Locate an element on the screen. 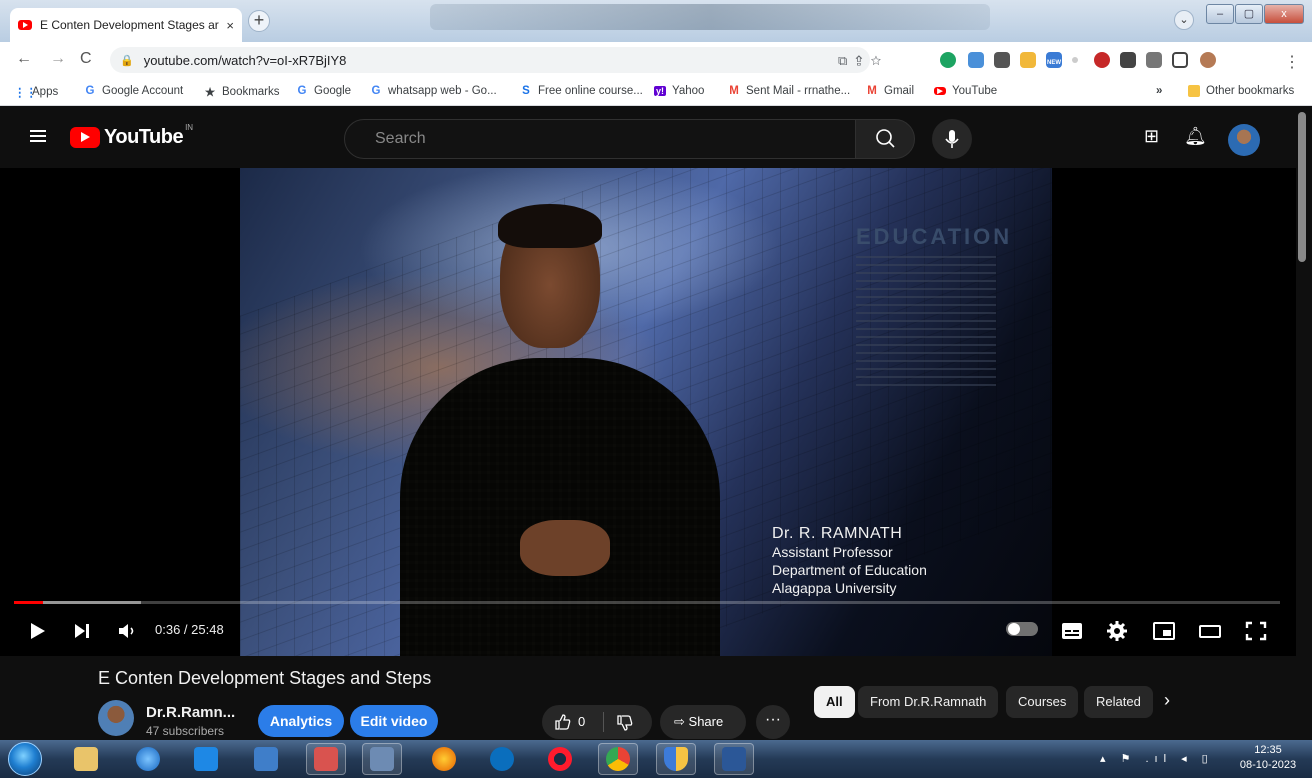 The image size is (1312, 778). grammarly-extension-icon is located at coordinates (948, 60).